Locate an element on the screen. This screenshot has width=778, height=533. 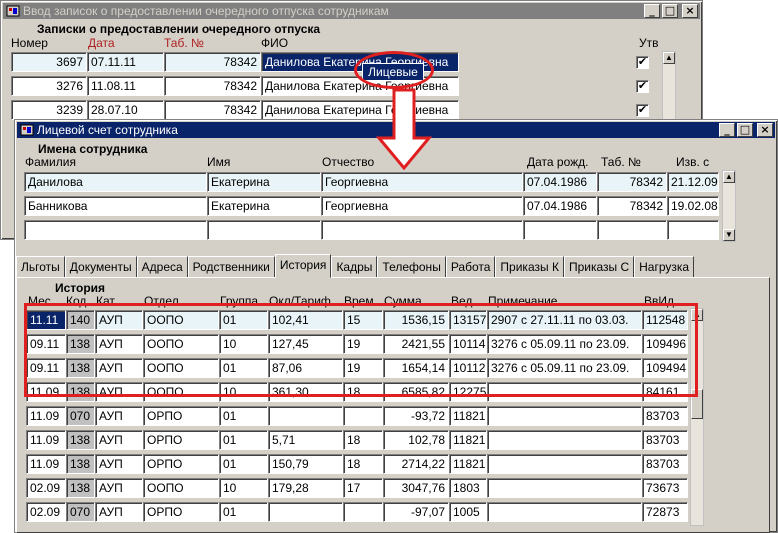
tab-documents: Документы is located at coordinates (100, 267).